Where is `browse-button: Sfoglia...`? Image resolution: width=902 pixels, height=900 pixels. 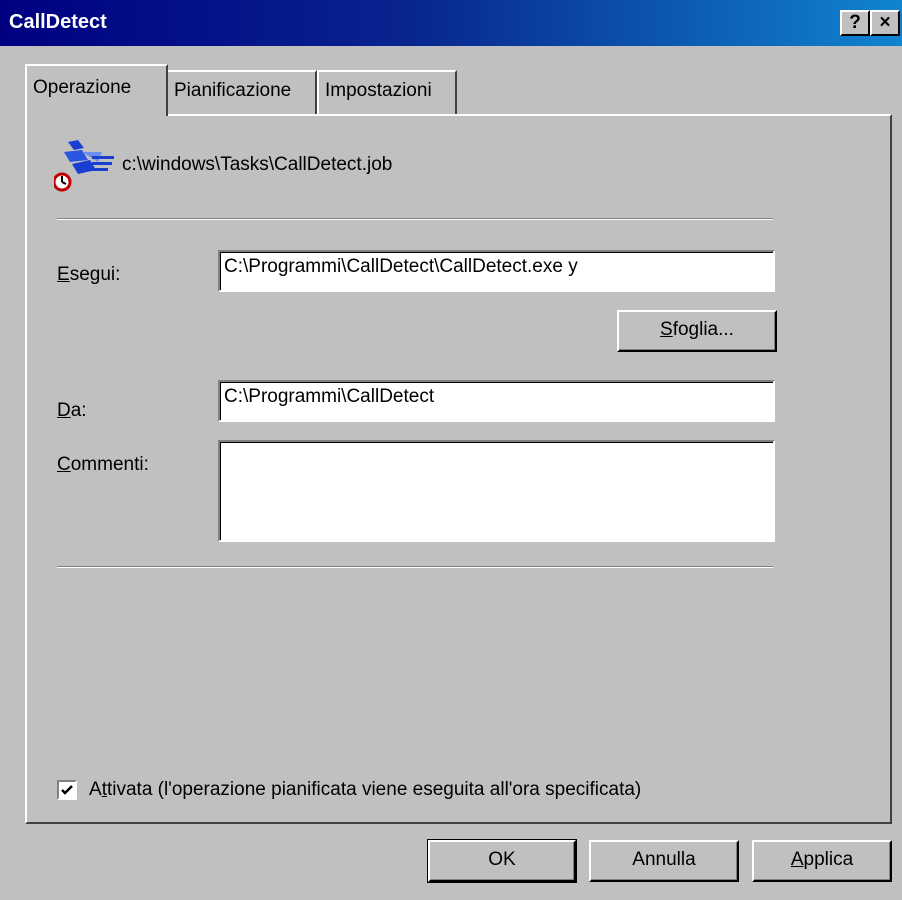
browse-button: Sfoglia... is located at coordinates (697, 331).